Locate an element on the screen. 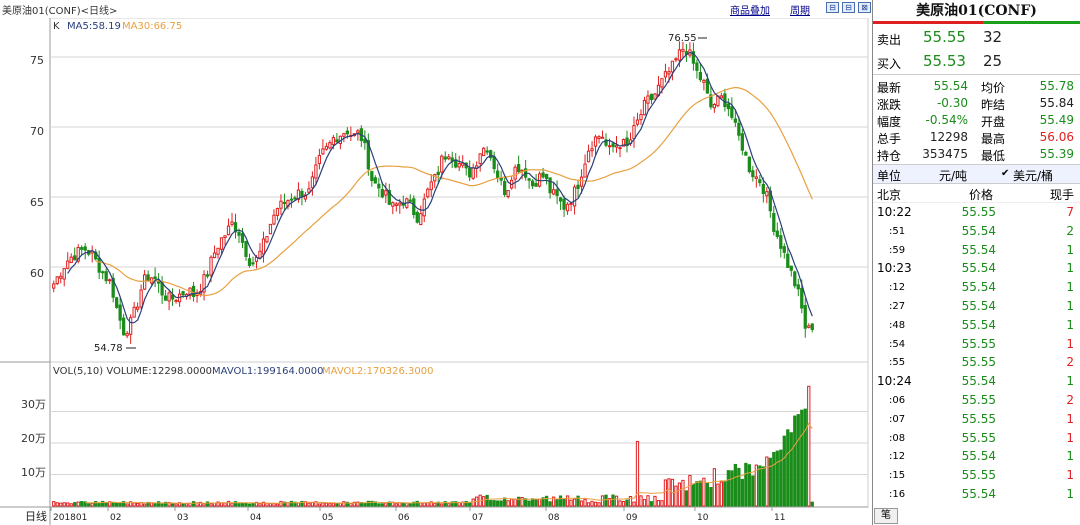 The height and width of the screenshot is (525, 1080). check-icon: ✔ is located at coordinates (1005, 173).